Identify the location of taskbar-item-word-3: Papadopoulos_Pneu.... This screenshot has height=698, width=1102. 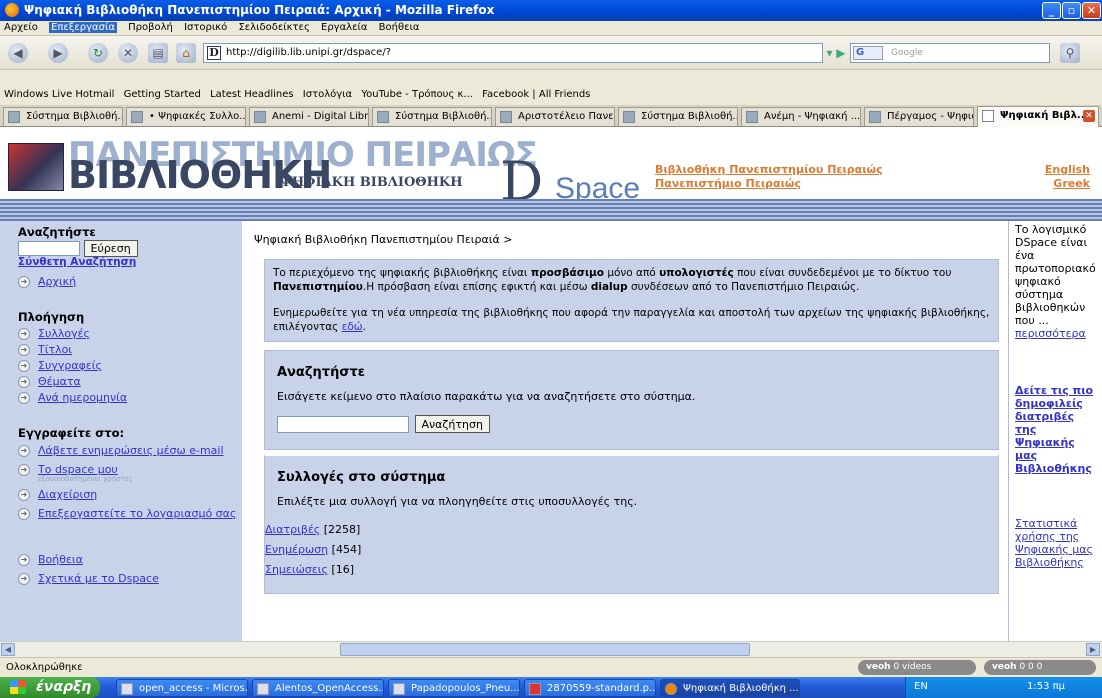
(454, 688).